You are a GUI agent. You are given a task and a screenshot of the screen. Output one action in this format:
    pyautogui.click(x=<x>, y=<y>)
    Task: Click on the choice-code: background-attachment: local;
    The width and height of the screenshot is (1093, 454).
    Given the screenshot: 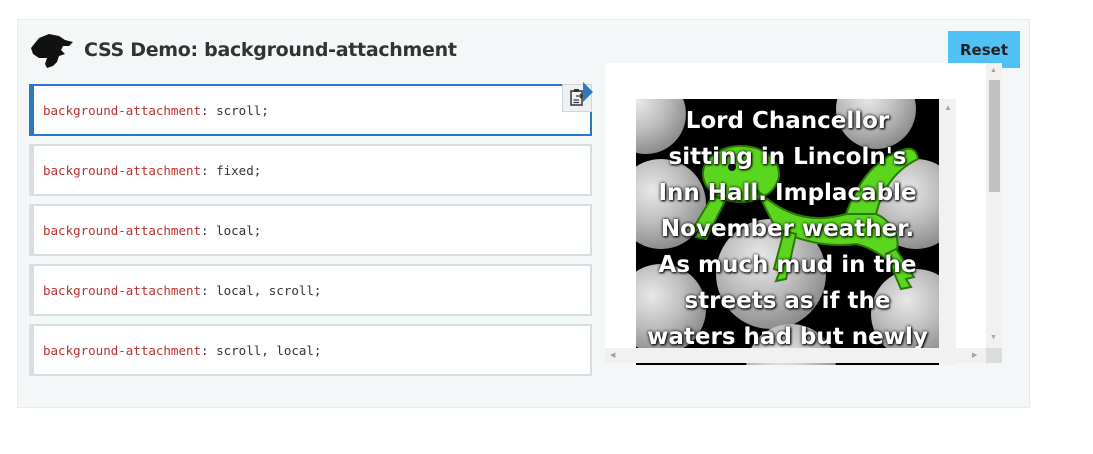 What is the action you would take?
    pyautogui.click(x=152, y=230)
    